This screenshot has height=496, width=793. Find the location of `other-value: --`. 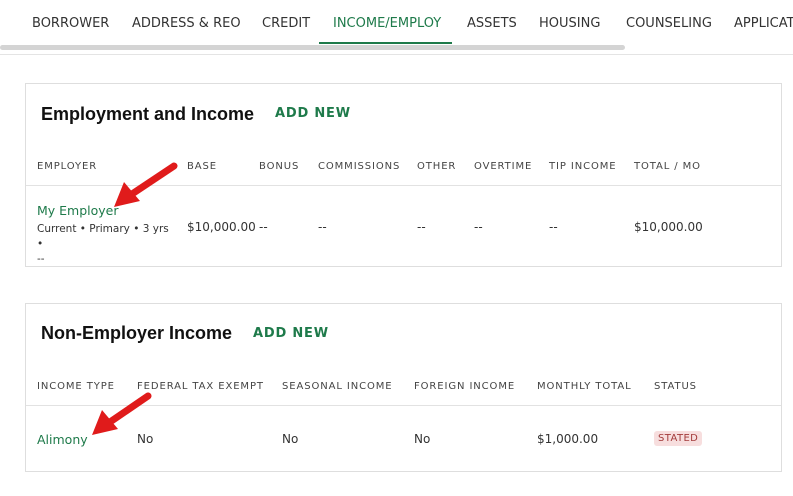

other-value: -- is located at coordinates (421, 227).